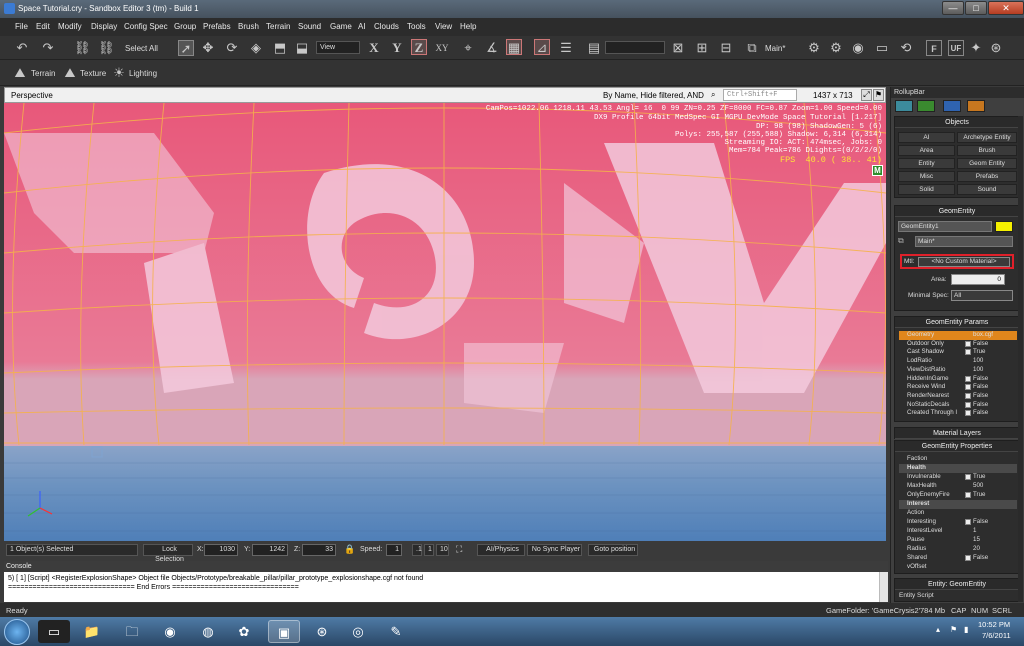 This screenshot has width=1024, height=646. What do you see at coordinates (976, 8) in the screenshot?
I see `maximize-button: □` at bounding box center [976, 8].